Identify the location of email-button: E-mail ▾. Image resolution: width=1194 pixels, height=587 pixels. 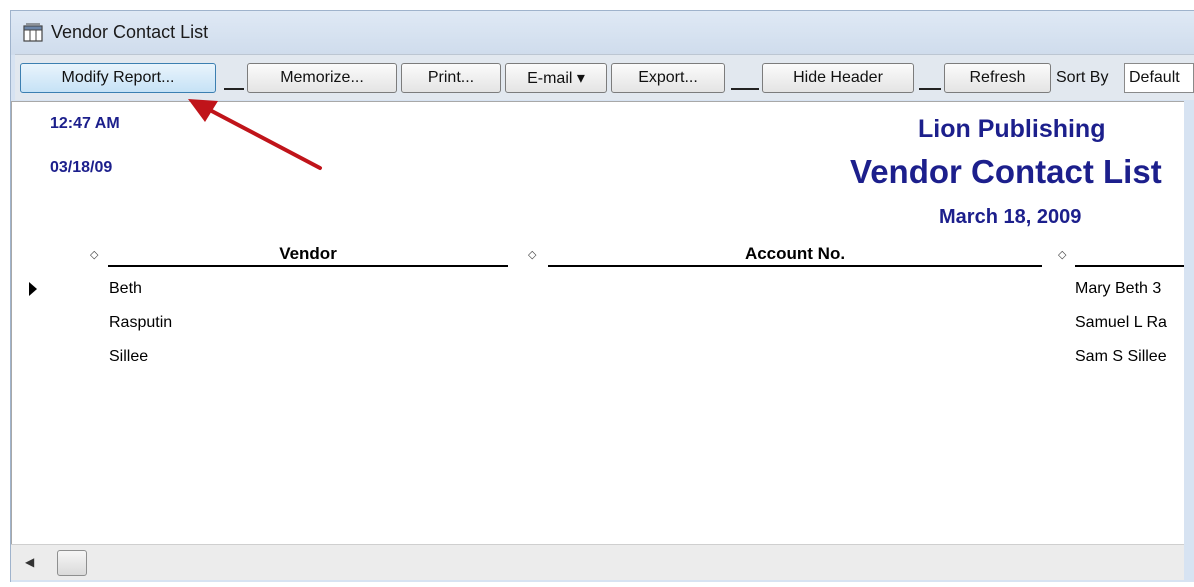
(556, 78).